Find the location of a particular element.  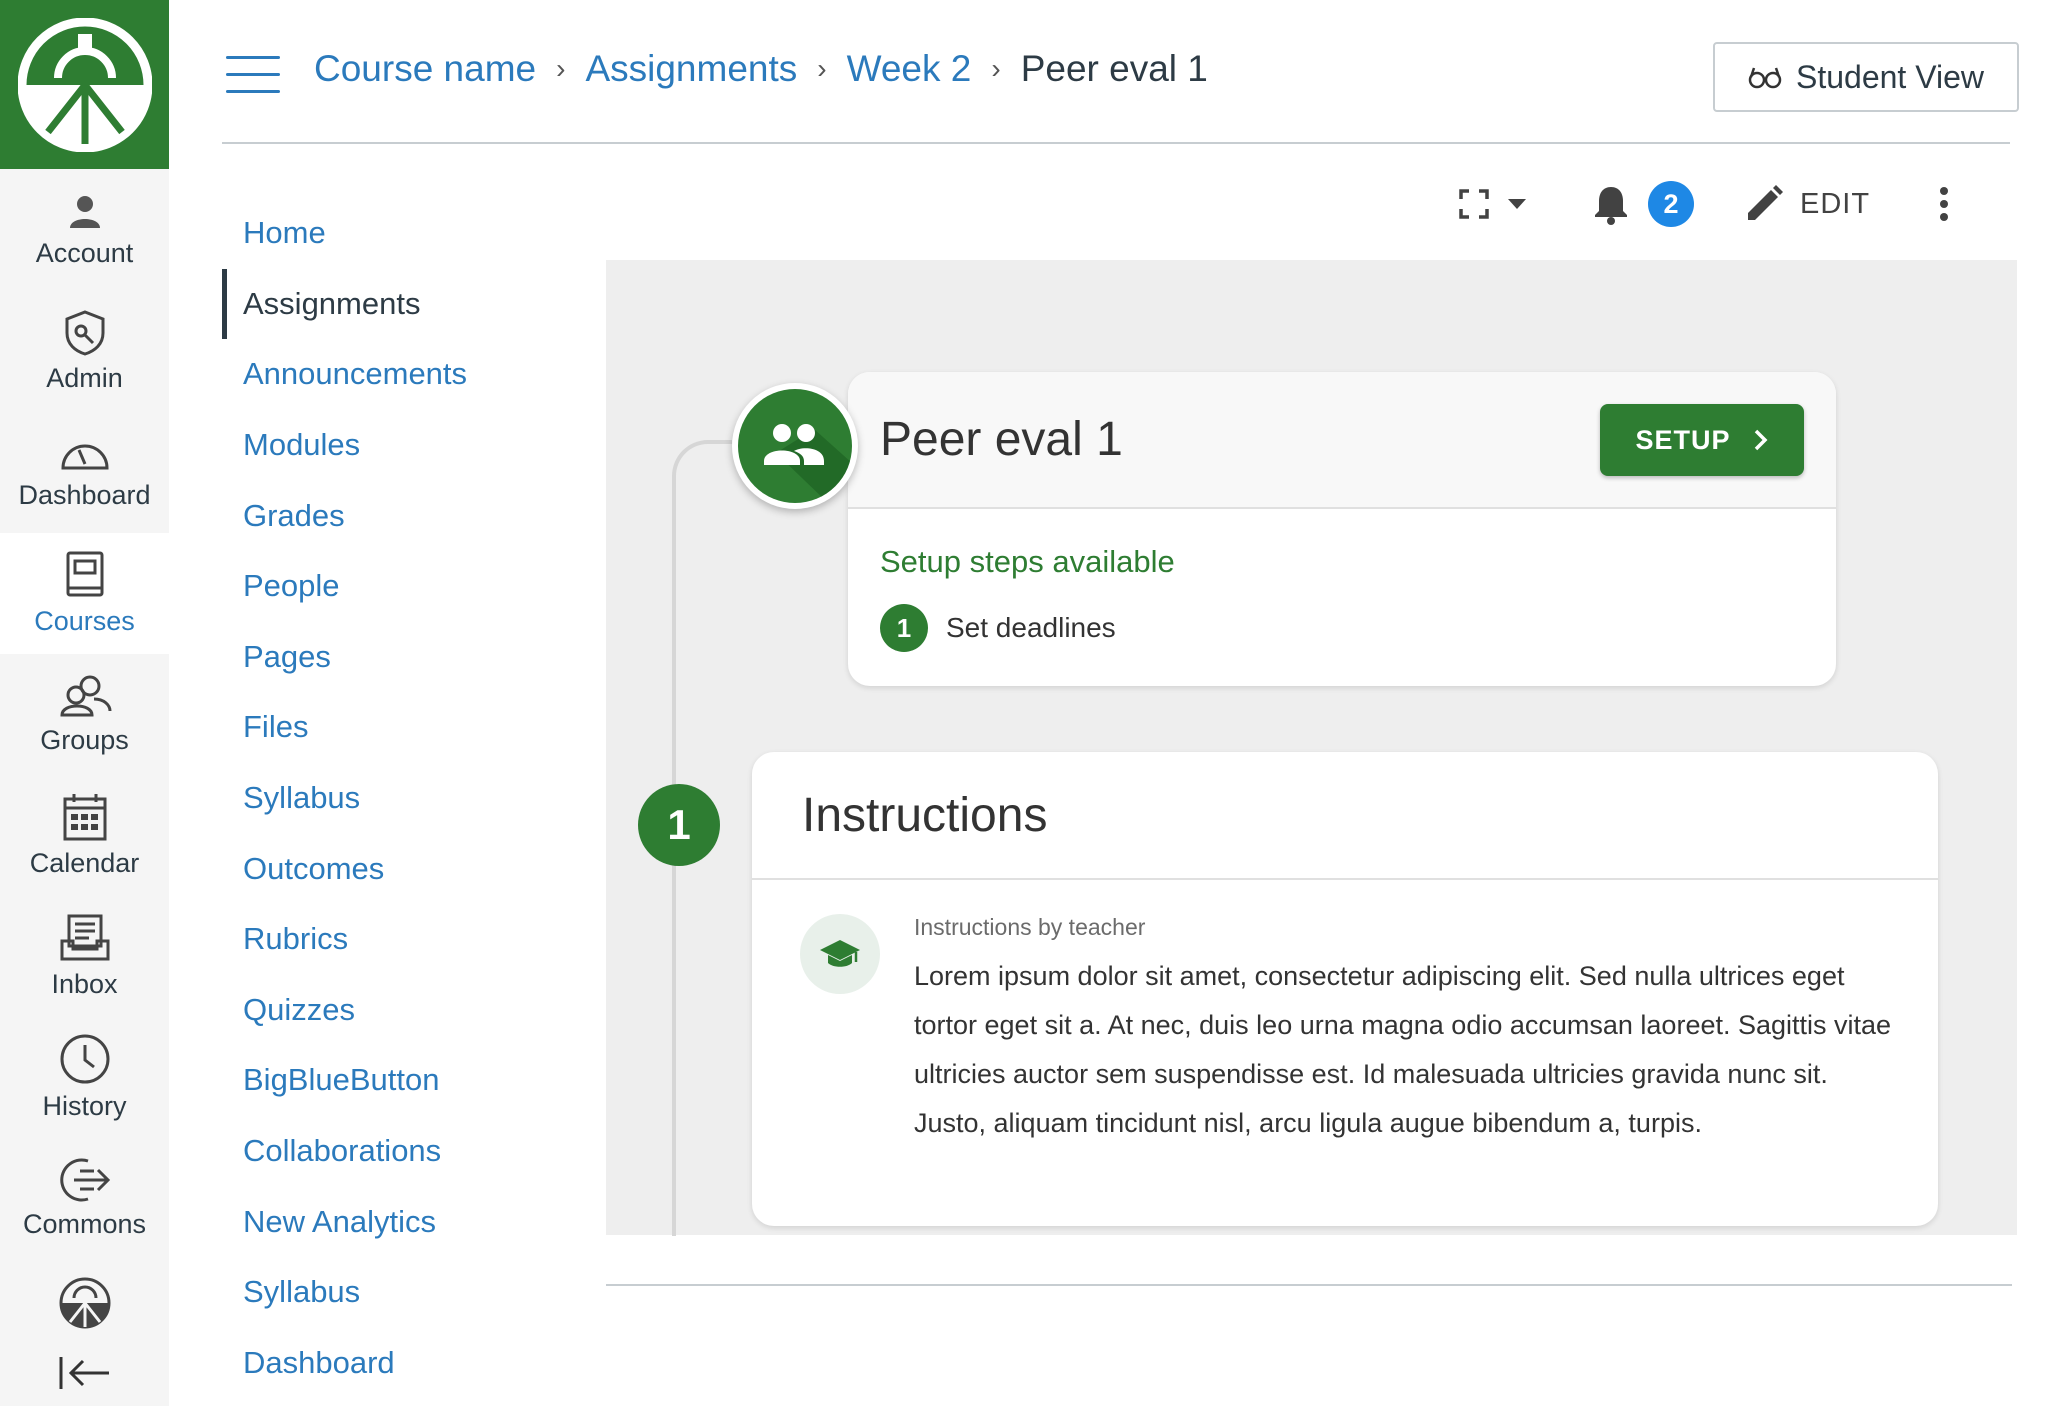

notifications-button: 2 is located at coordinates (1643, 204).